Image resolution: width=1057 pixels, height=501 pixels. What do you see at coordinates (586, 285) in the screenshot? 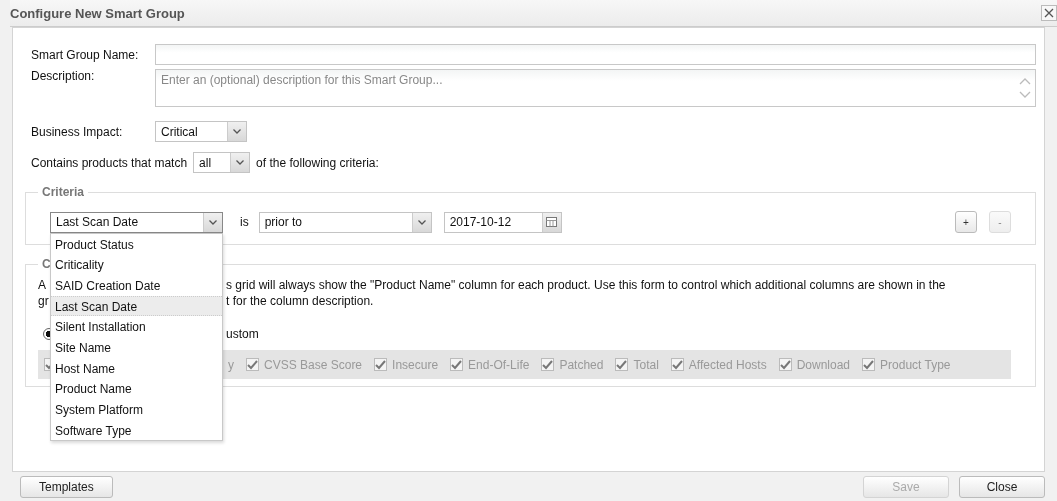
I see `description-fragment: s grid will always show the "Product Name" column for each product. Use this form to control which additional columns are shown in the` at bounding box center [586, 285].